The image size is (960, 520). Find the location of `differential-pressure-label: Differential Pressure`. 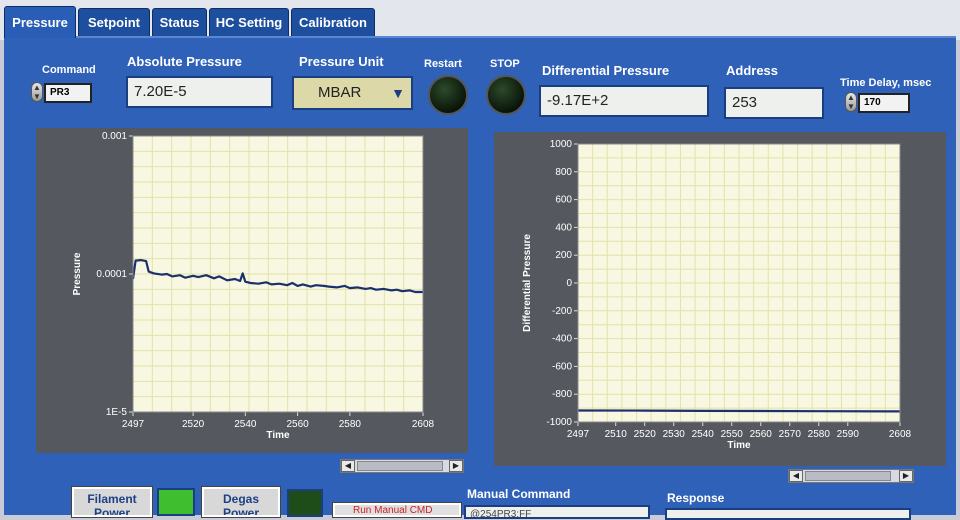

differential-pressure-label: Differential Pressure is located at coordinates (606, 70).